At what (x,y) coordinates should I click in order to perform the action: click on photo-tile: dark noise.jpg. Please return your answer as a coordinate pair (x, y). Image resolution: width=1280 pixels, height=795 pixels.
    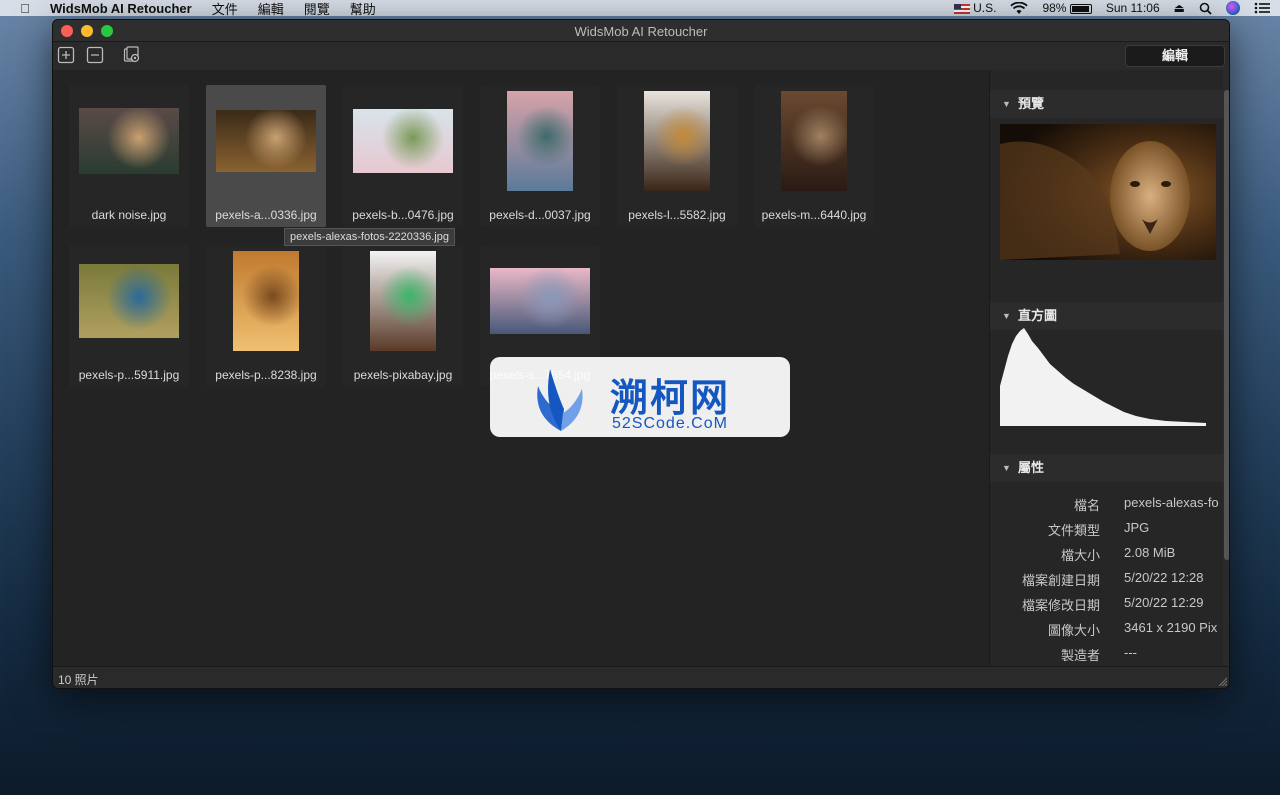
    Looking at the image, I should click on (129, 156).